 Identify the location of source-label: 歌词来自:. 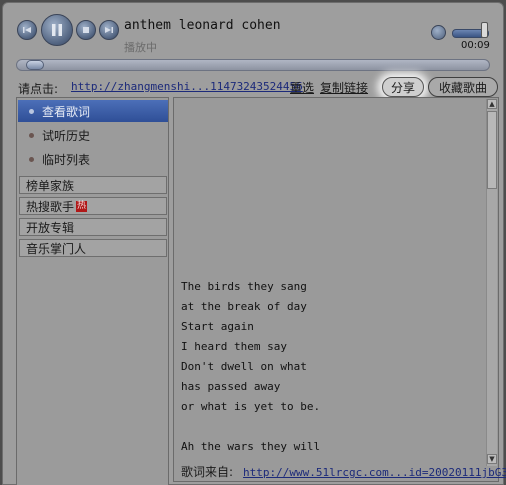
(207, 472).